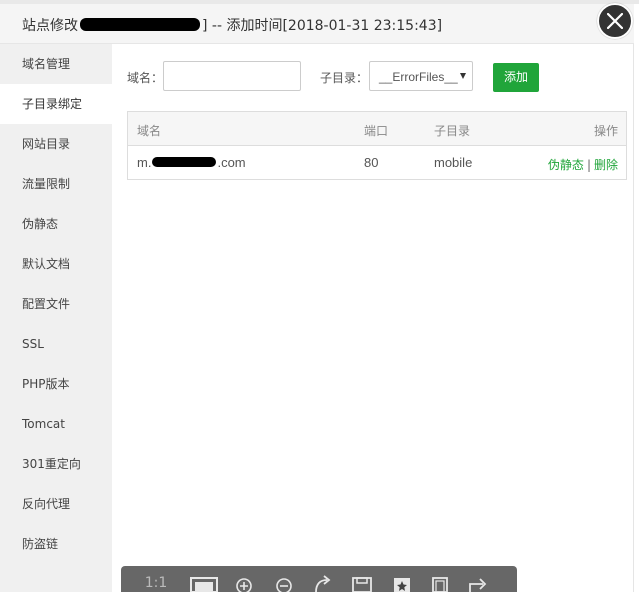 This screenshot has width=639, height=592. What do you see at coordinates (46, 384) in the screenshot?
I see `sidebar-item-label: PHP版本` at bounding box center [46, 384].